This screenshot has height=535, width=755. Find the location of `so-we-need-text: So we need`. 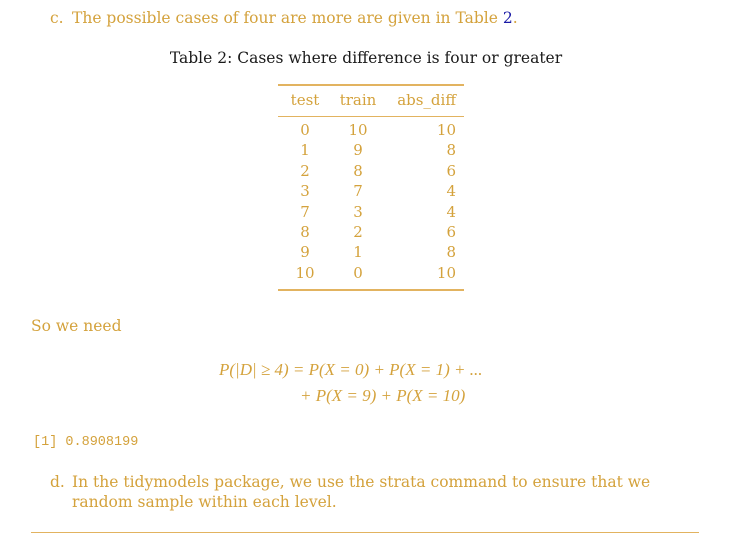

so-we-need-text: So we need is located at coordinates (76, 326).